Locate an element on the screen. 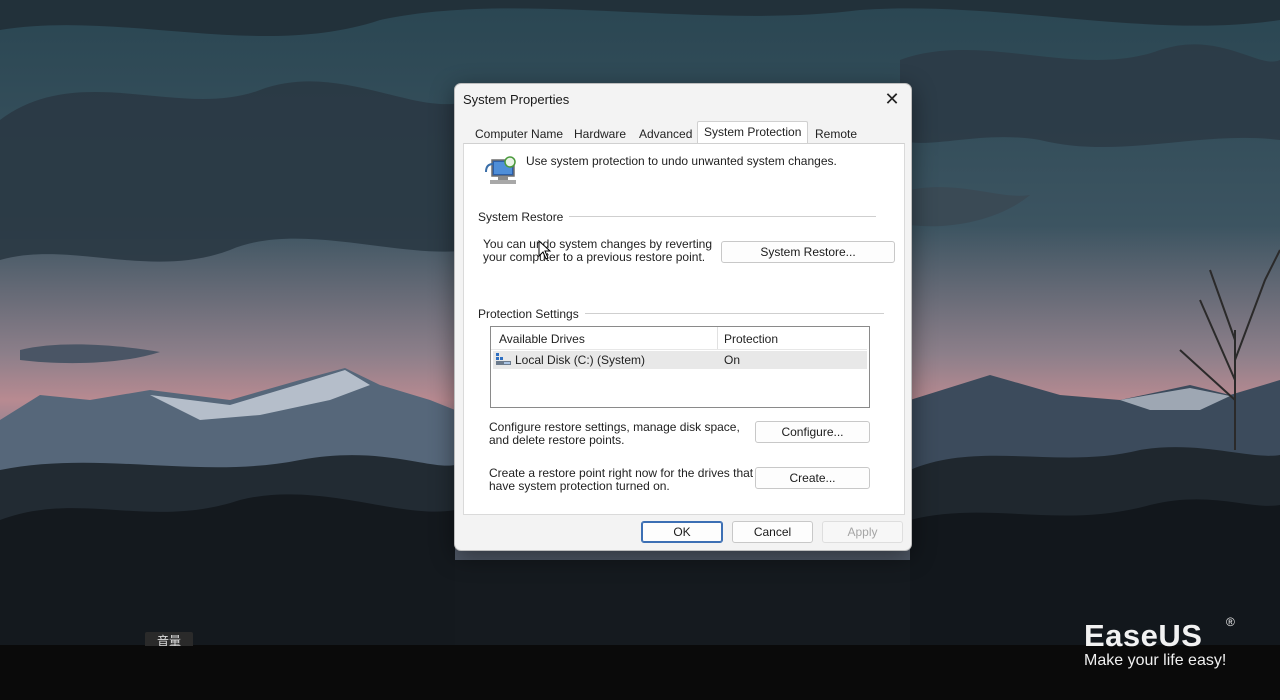 This screenshot has height=700, width=1280. column-header-available-drives: Available Drives is located at coordinates (542, 339).